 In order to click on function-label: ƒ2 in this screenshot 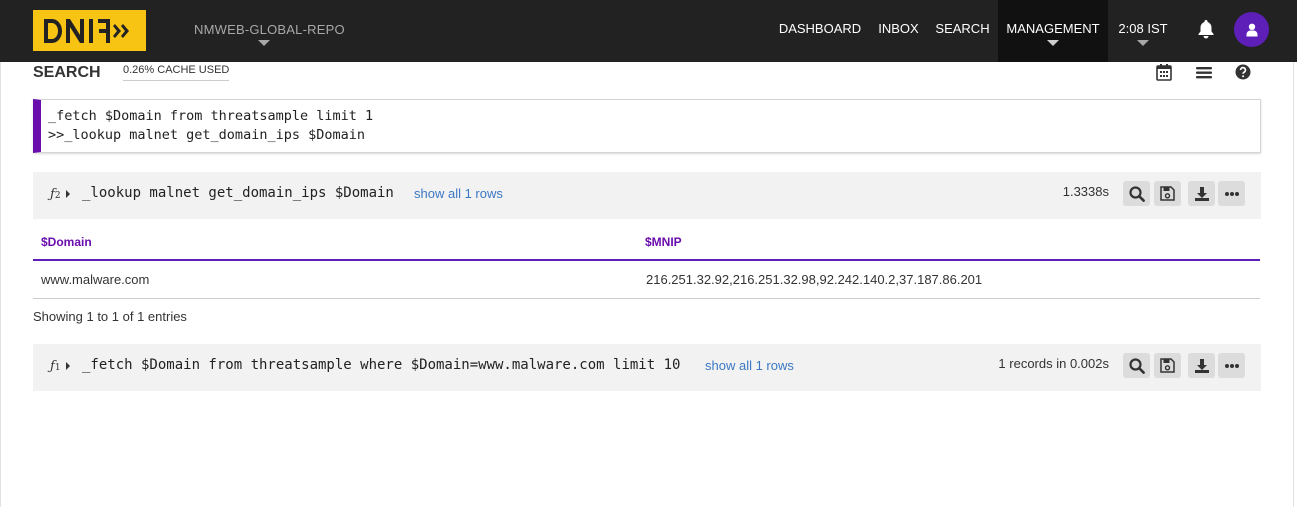, I will do `click(55, 194)`.